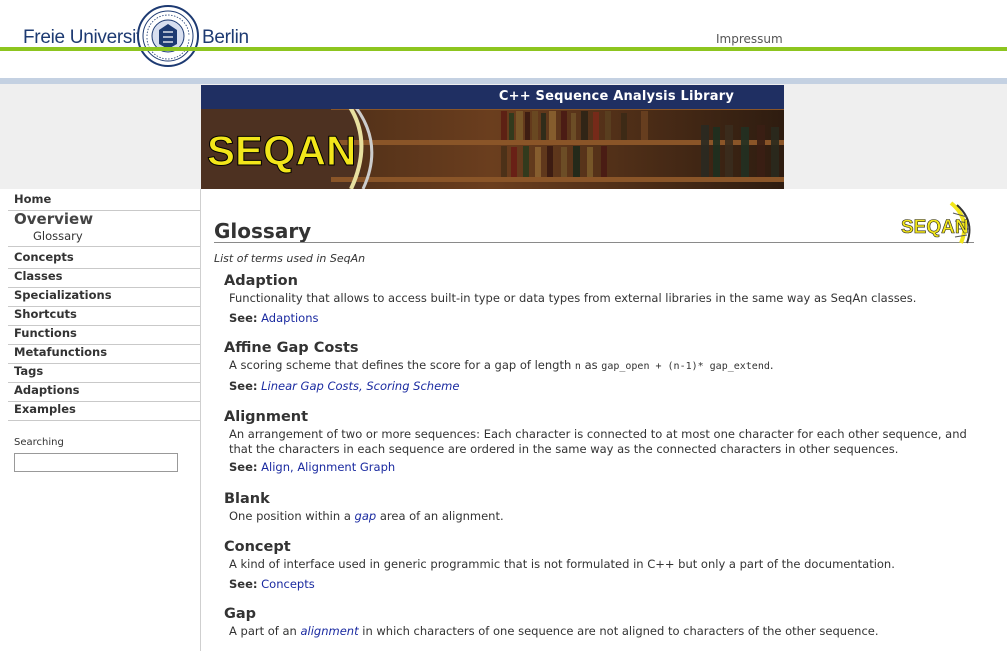 Image resolution: width=1007 pixels, height=651 pixels. What do you see at coordinates (604, 467) in the screenshot?
I see `see-also: See: Align, Alignment Graph` at bounding box center [604, 467].